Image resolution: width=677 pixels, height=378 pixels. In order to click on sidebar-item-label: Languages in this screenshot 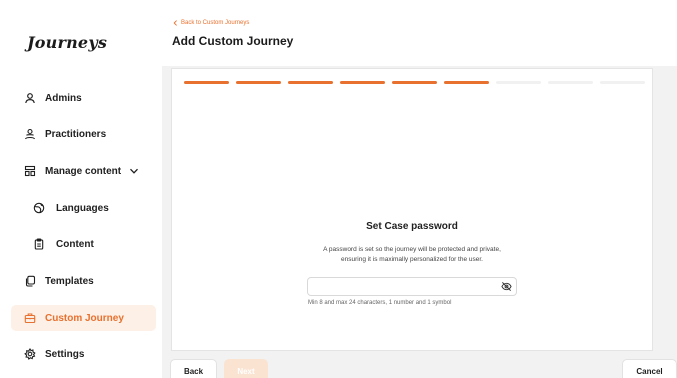, I will do `click(82, 208)`.